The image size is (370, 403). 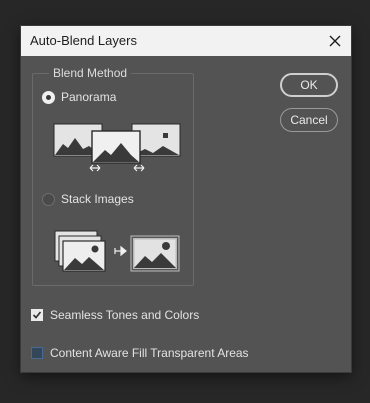 I want to click on content-aware-fill-checkbox-option: Content Aware Fill Transparent Areas, so click(x=140, y=353).